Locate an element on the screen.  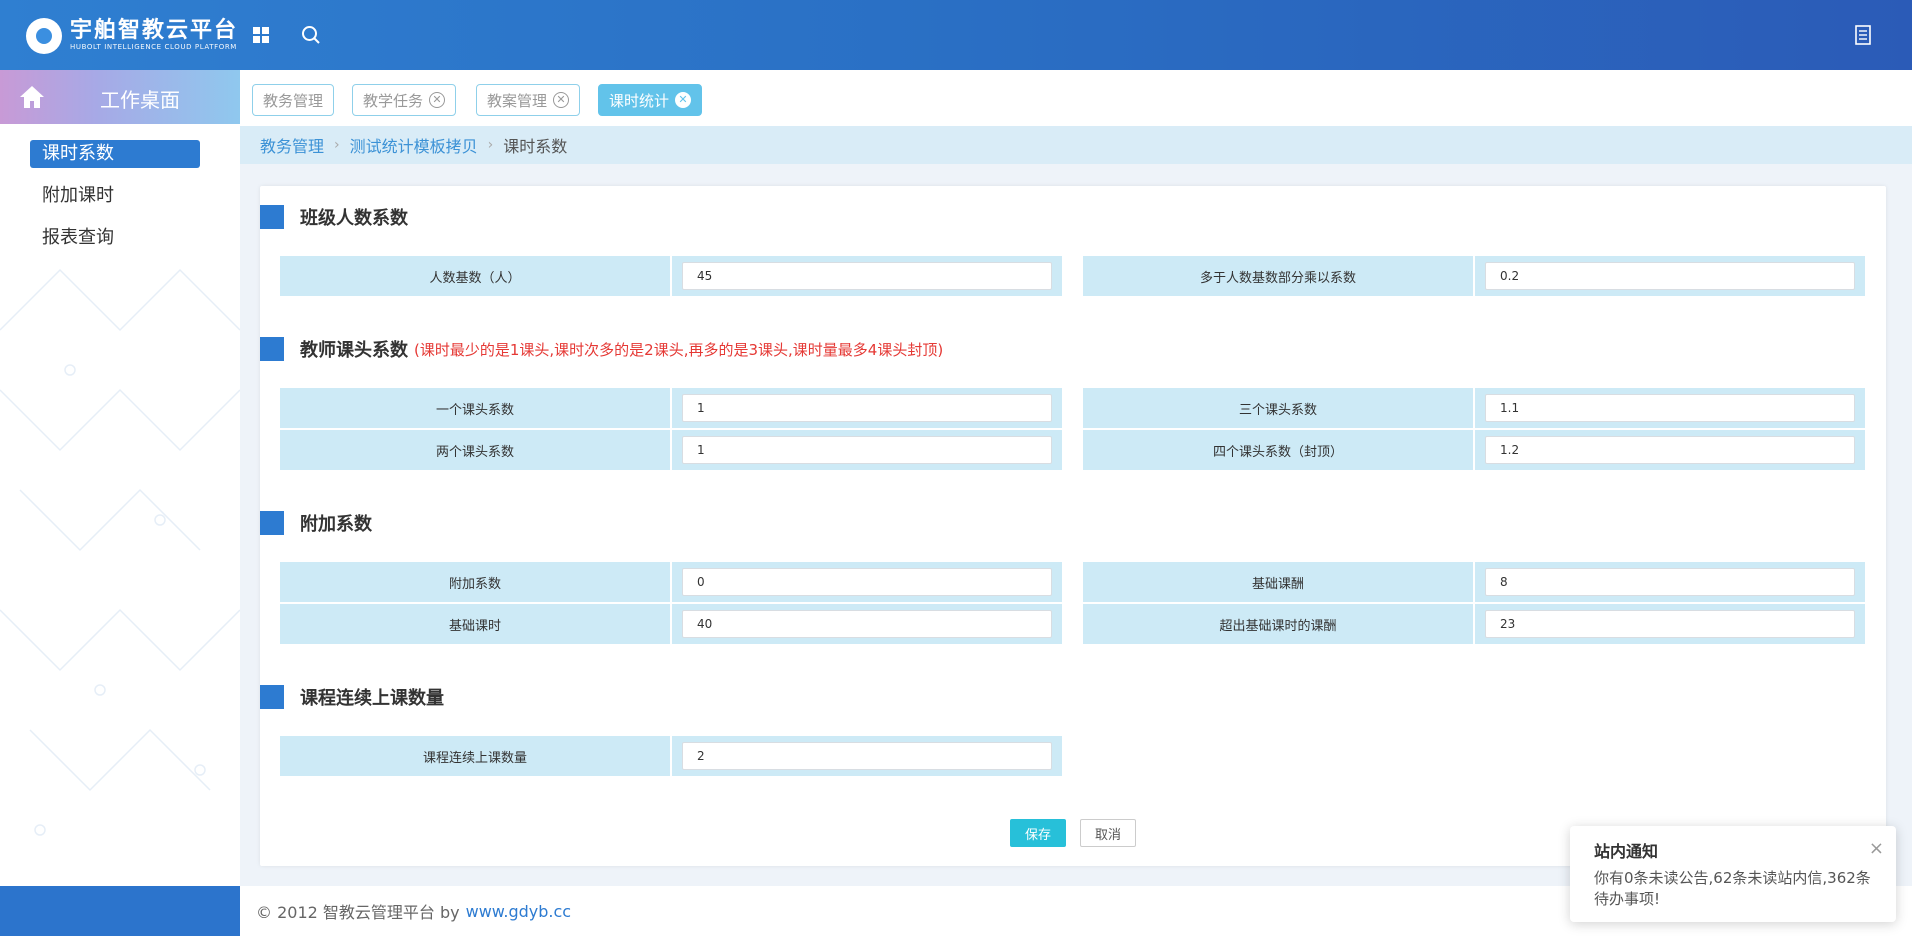
notification-popup: 站内通知 你有0条未读公告,62条未读站内信,362条待办事项! × is located at coordinates (1733, 874).